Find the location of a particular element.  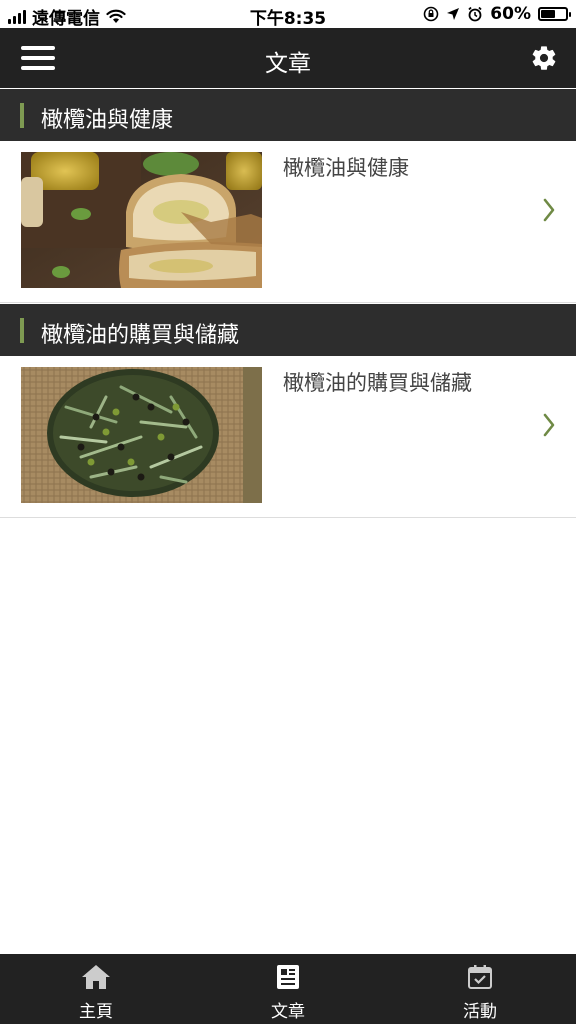

page-title: 文章 is located at coordinates (288, 64).